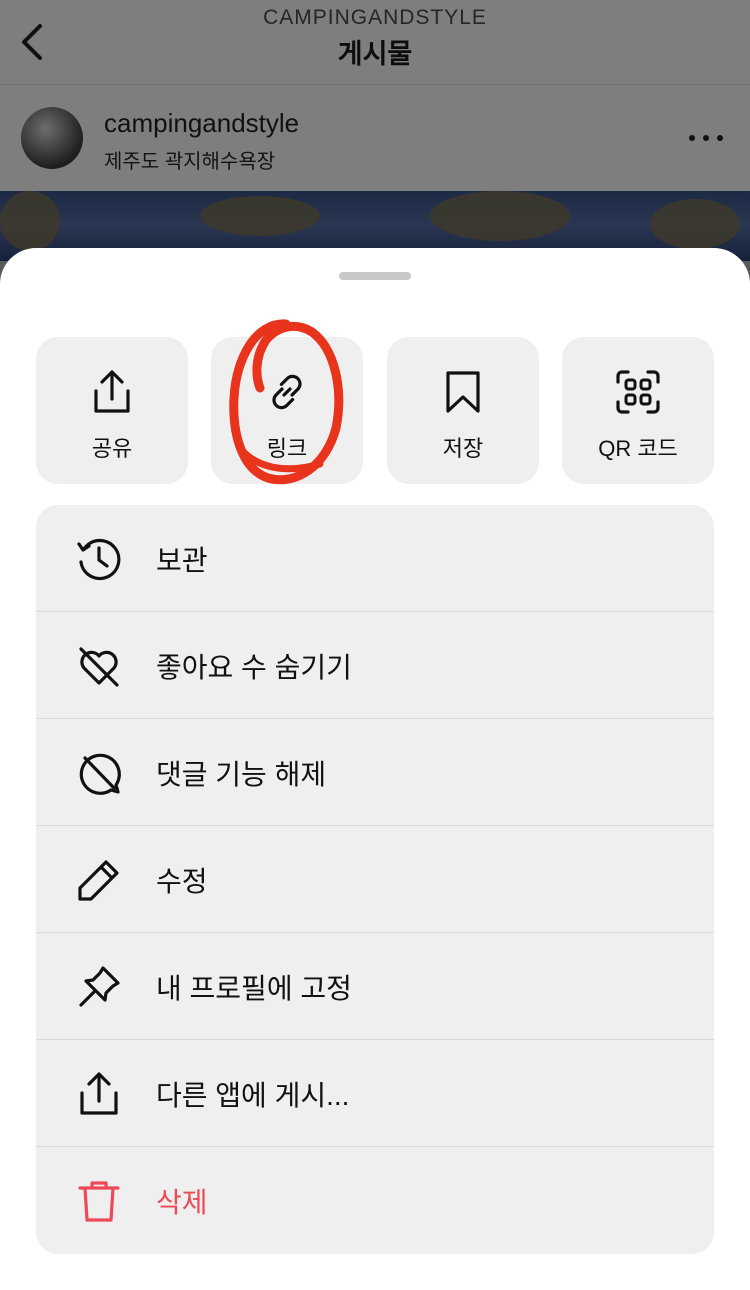  Describe the element at coordinates (254, 667) in the screenshot. I see `menu-item-label: 좋아요 수 숨기기` at that location.